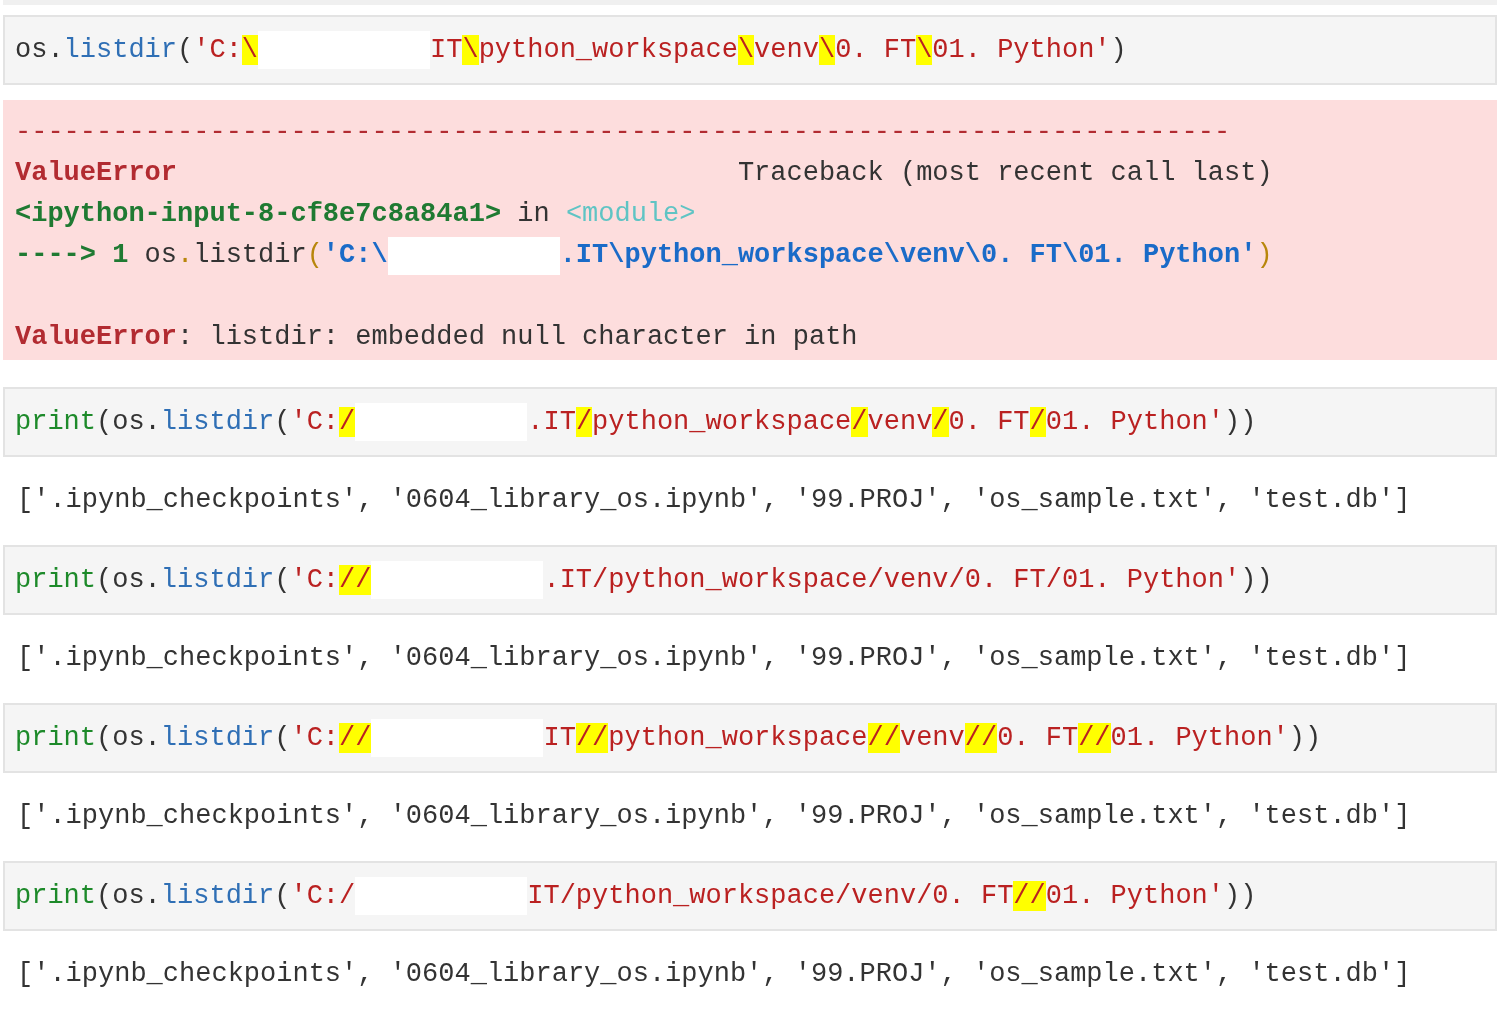 The image size is (1509, 1021). Describe the element at coordinates (916, 255) in the screenshot. I see `code-text: .IT\python_workspace\venv\0. FT\01. Python')` at that location.